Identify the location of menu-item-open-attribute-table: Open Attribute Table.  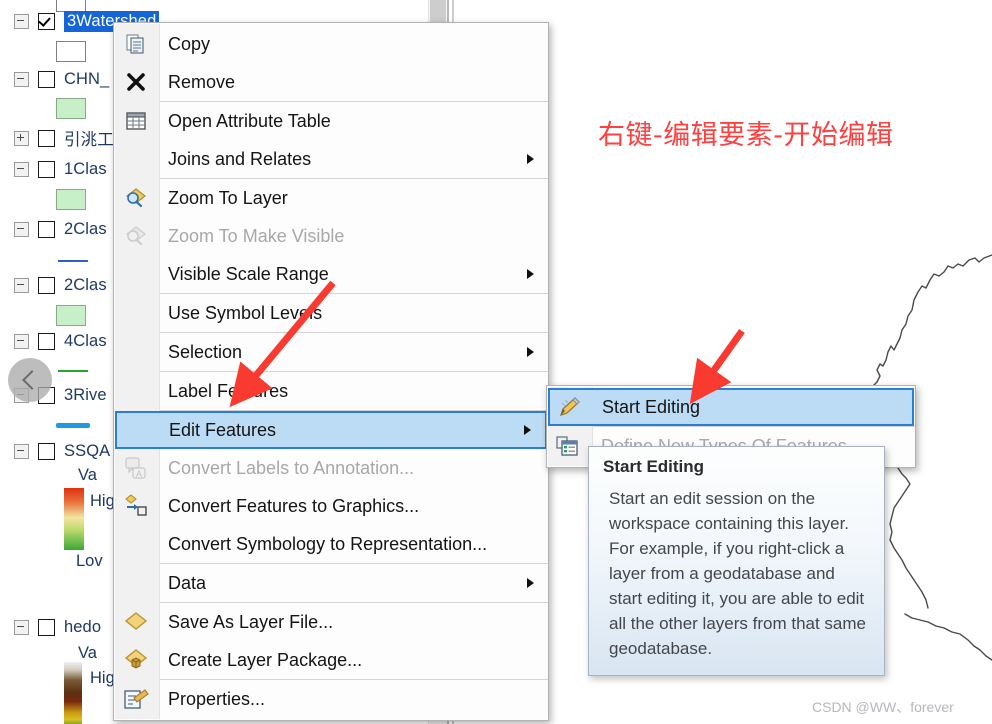
(331, 121).